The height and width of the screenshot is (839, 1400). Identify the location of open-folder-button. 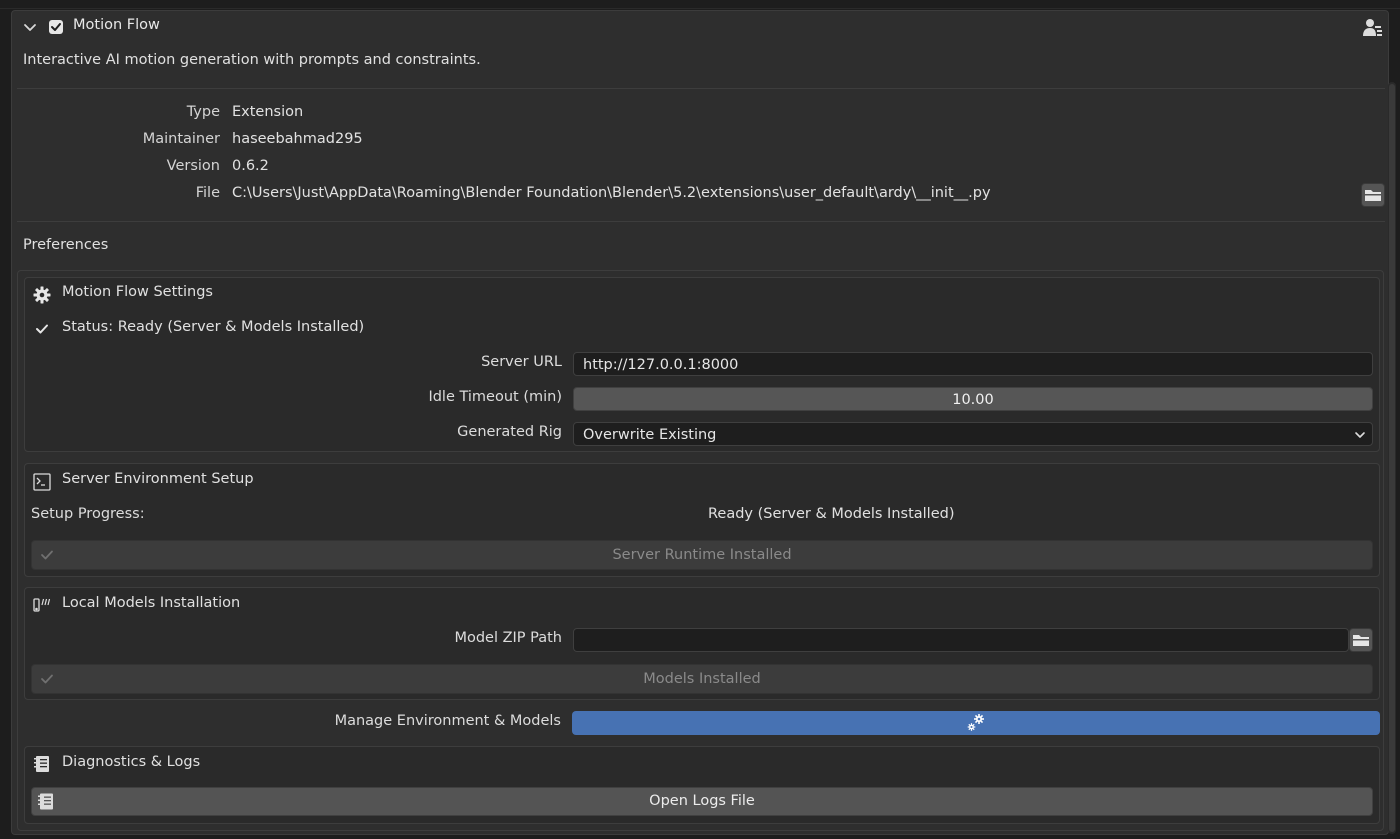
(1373, 195).